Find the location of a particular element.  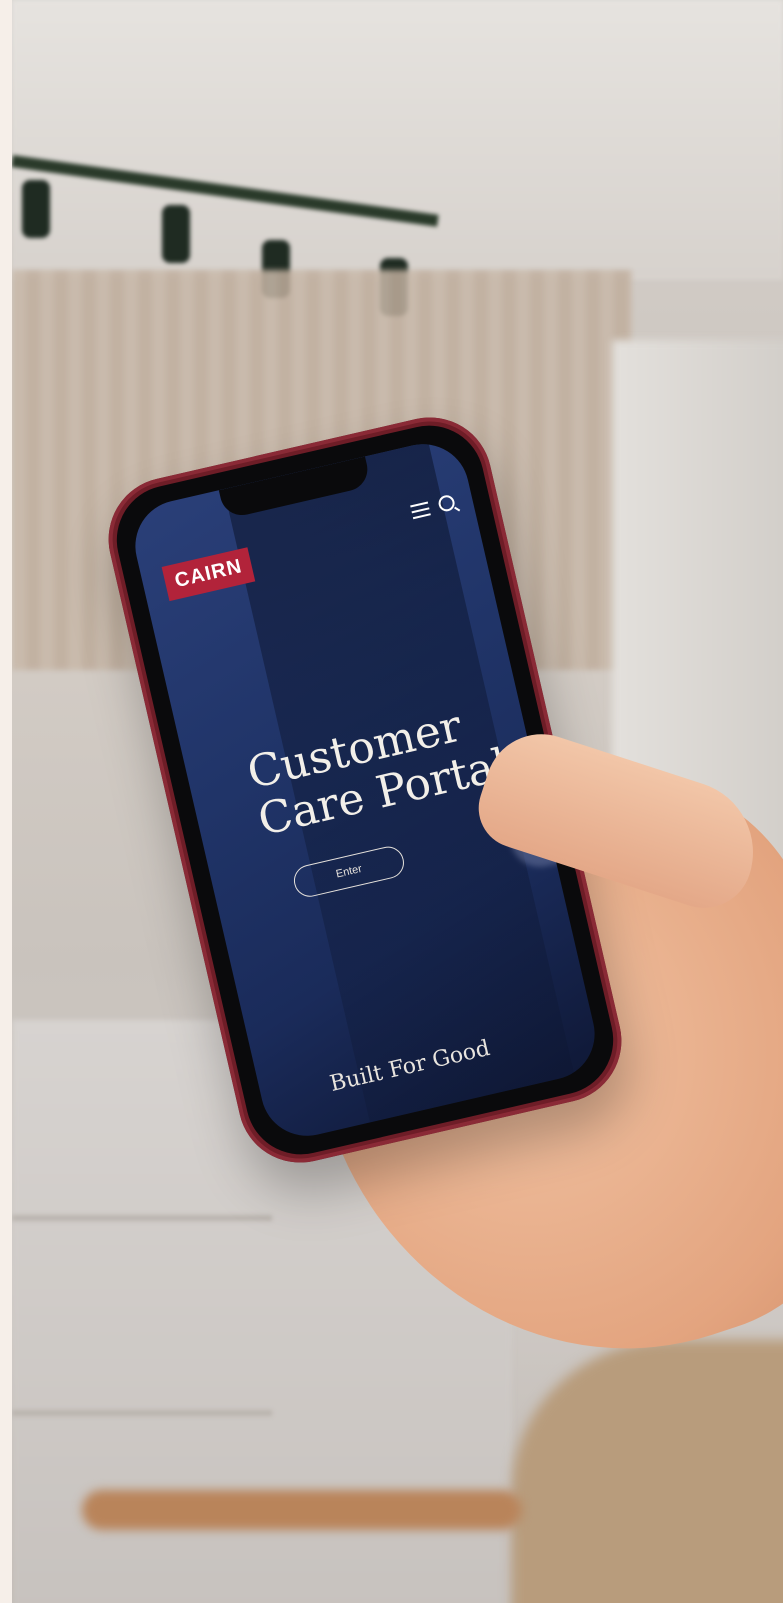

search-icon is located at coordinates (447, 503).